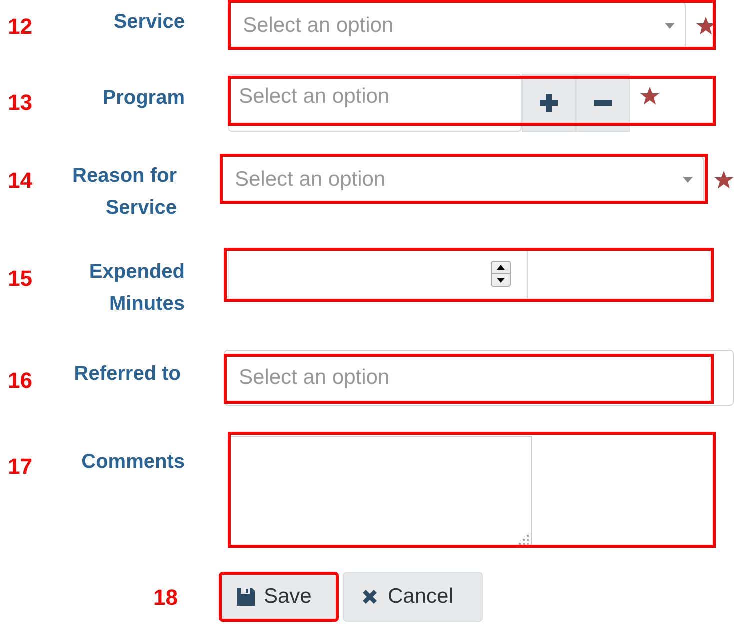 The image size is (734, 632). What do you see at coordinates (132, 462) in the screenshot?
I see `field-label: Comments` at bounding box center [132, 462].